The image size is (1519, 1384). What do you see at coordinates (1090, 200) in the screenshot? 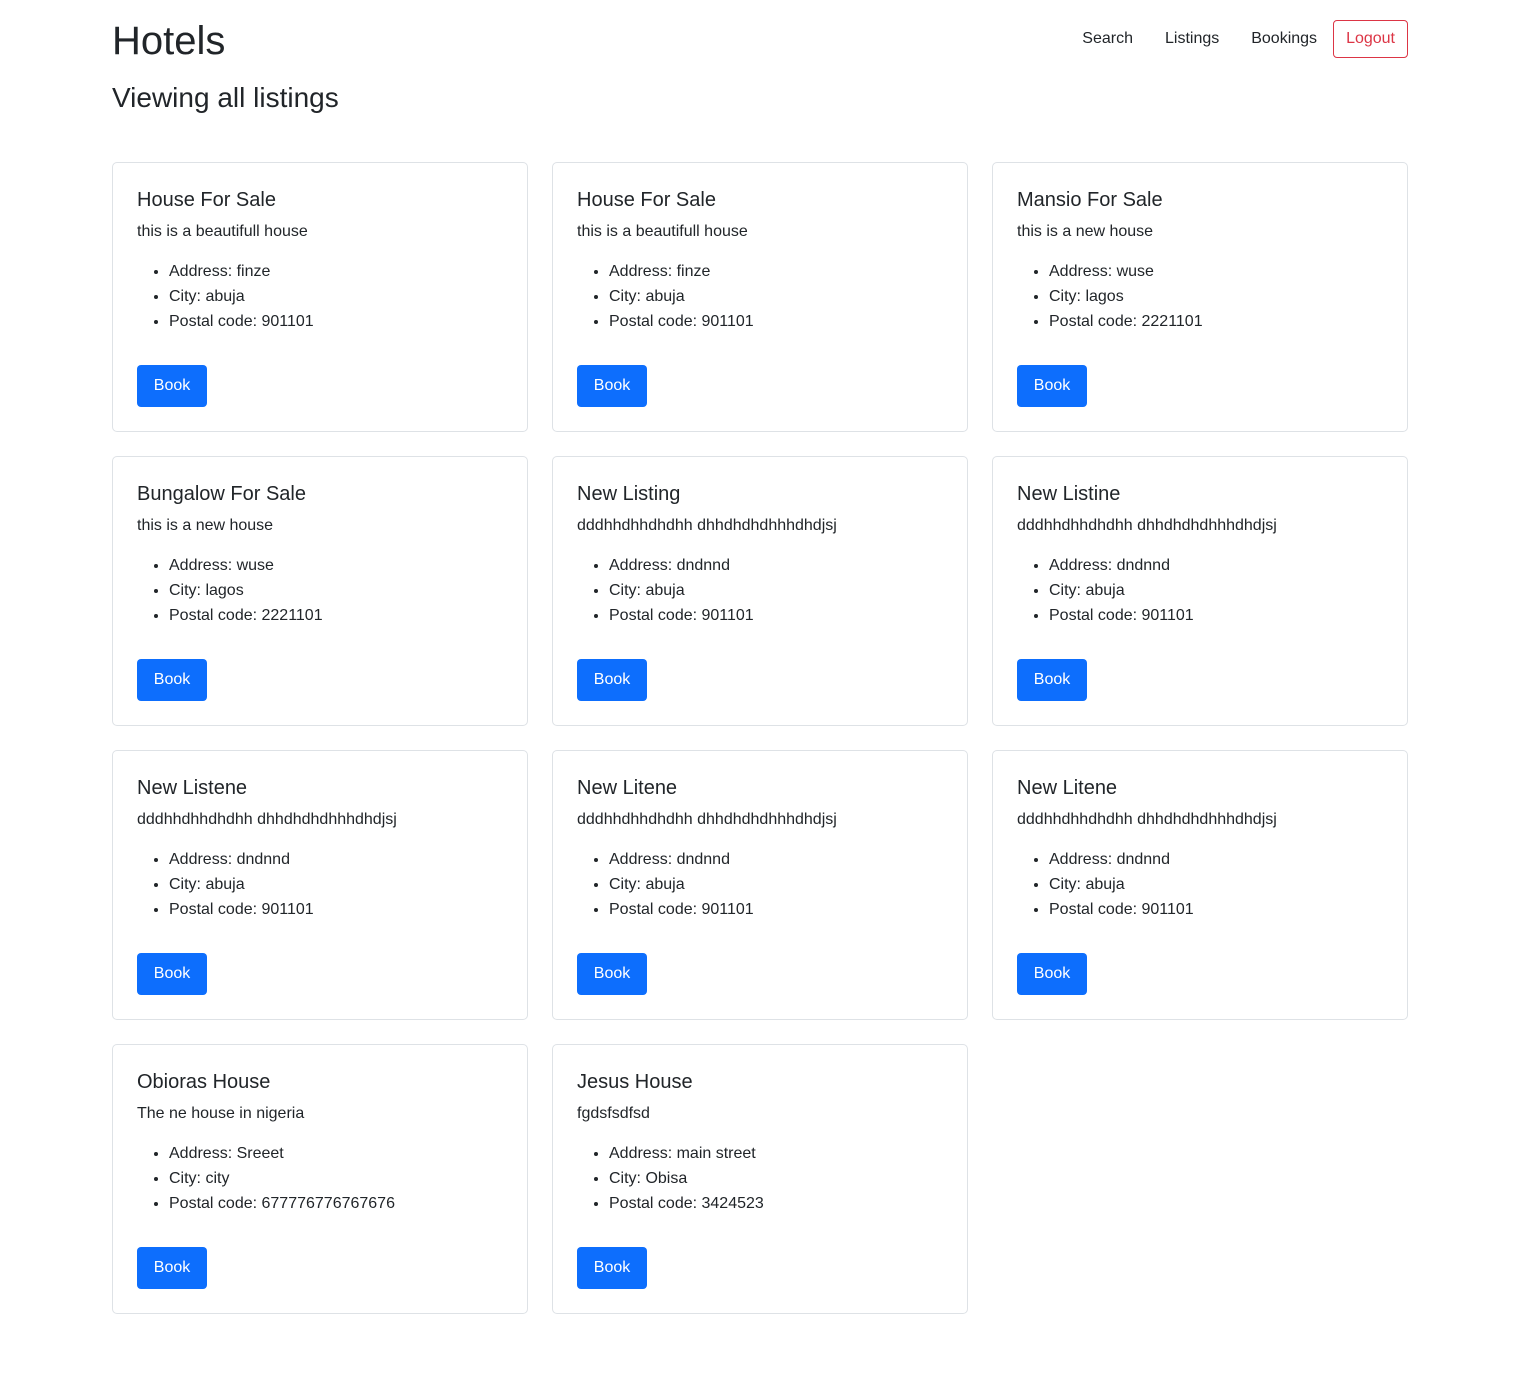
I see `listing-title: Mansio For Sale` at bounding box center [1090, 200].